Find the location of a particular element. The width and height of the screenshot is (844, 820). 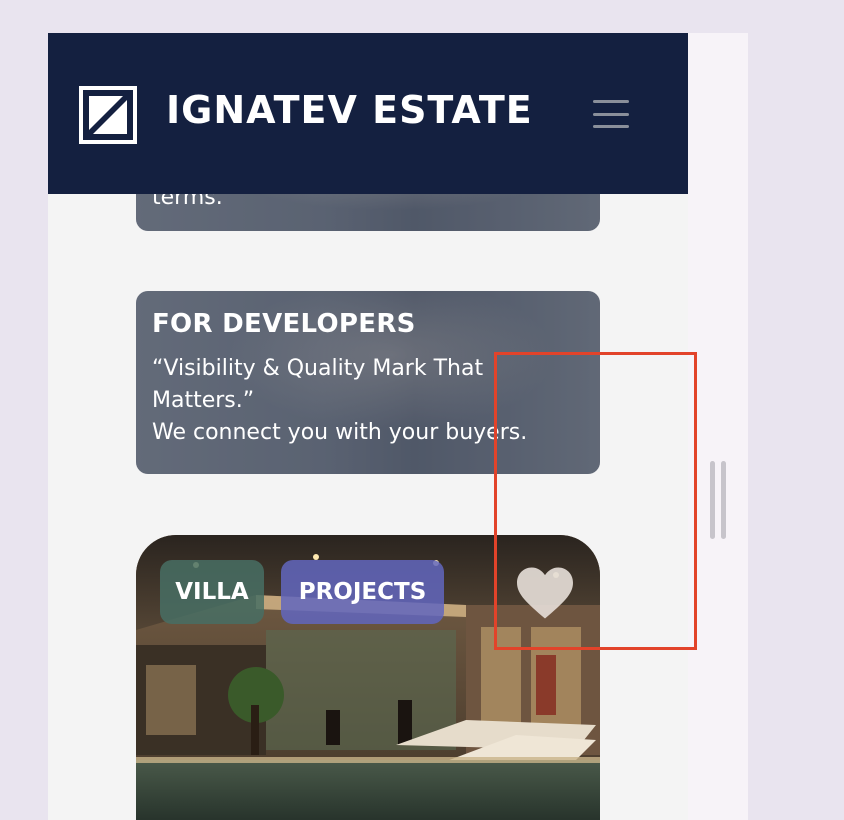

site-header: IGNATEV ESTATE is located at coordinates (368, 113).